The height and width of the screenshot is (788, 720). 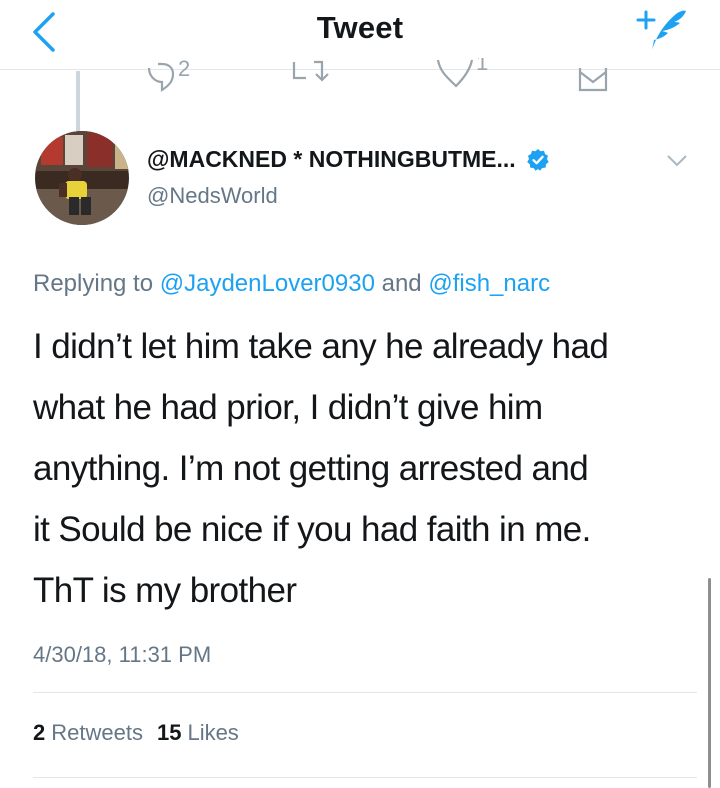 I want to click on avatar, so click(x=82, y=178).